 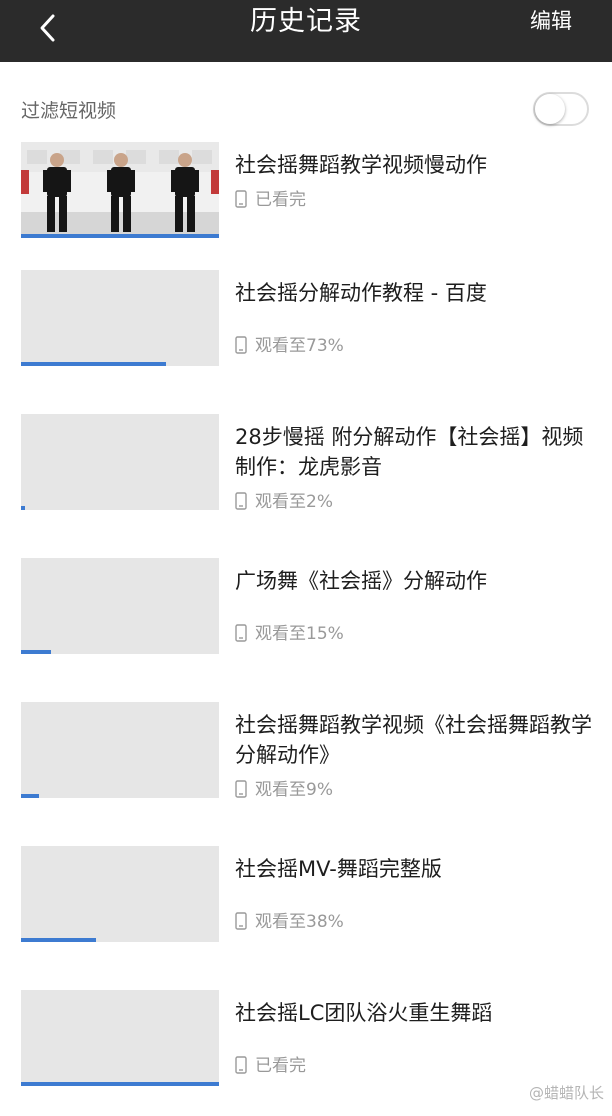 What do you see at coordinates (306, 110) in the screenshot?
I see `filter-row: 过滤短视频` at bounding box center [306, 110].